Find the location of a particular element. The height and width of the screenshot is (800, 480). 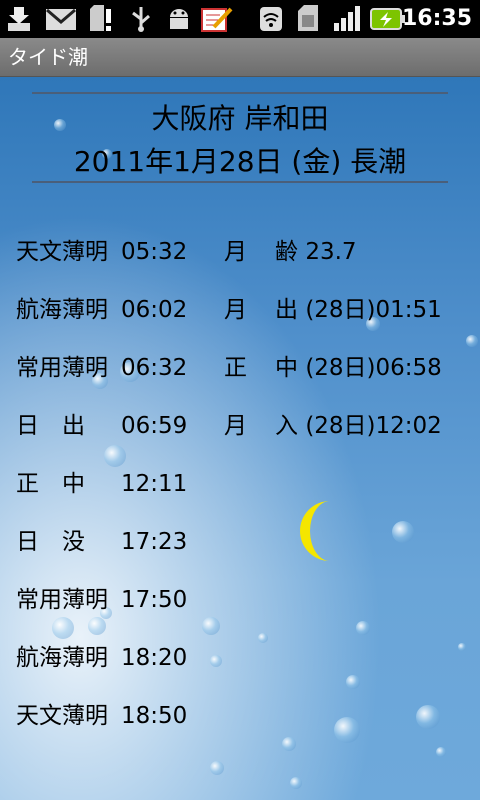

edit-icon is located at coordinates (217, 19).